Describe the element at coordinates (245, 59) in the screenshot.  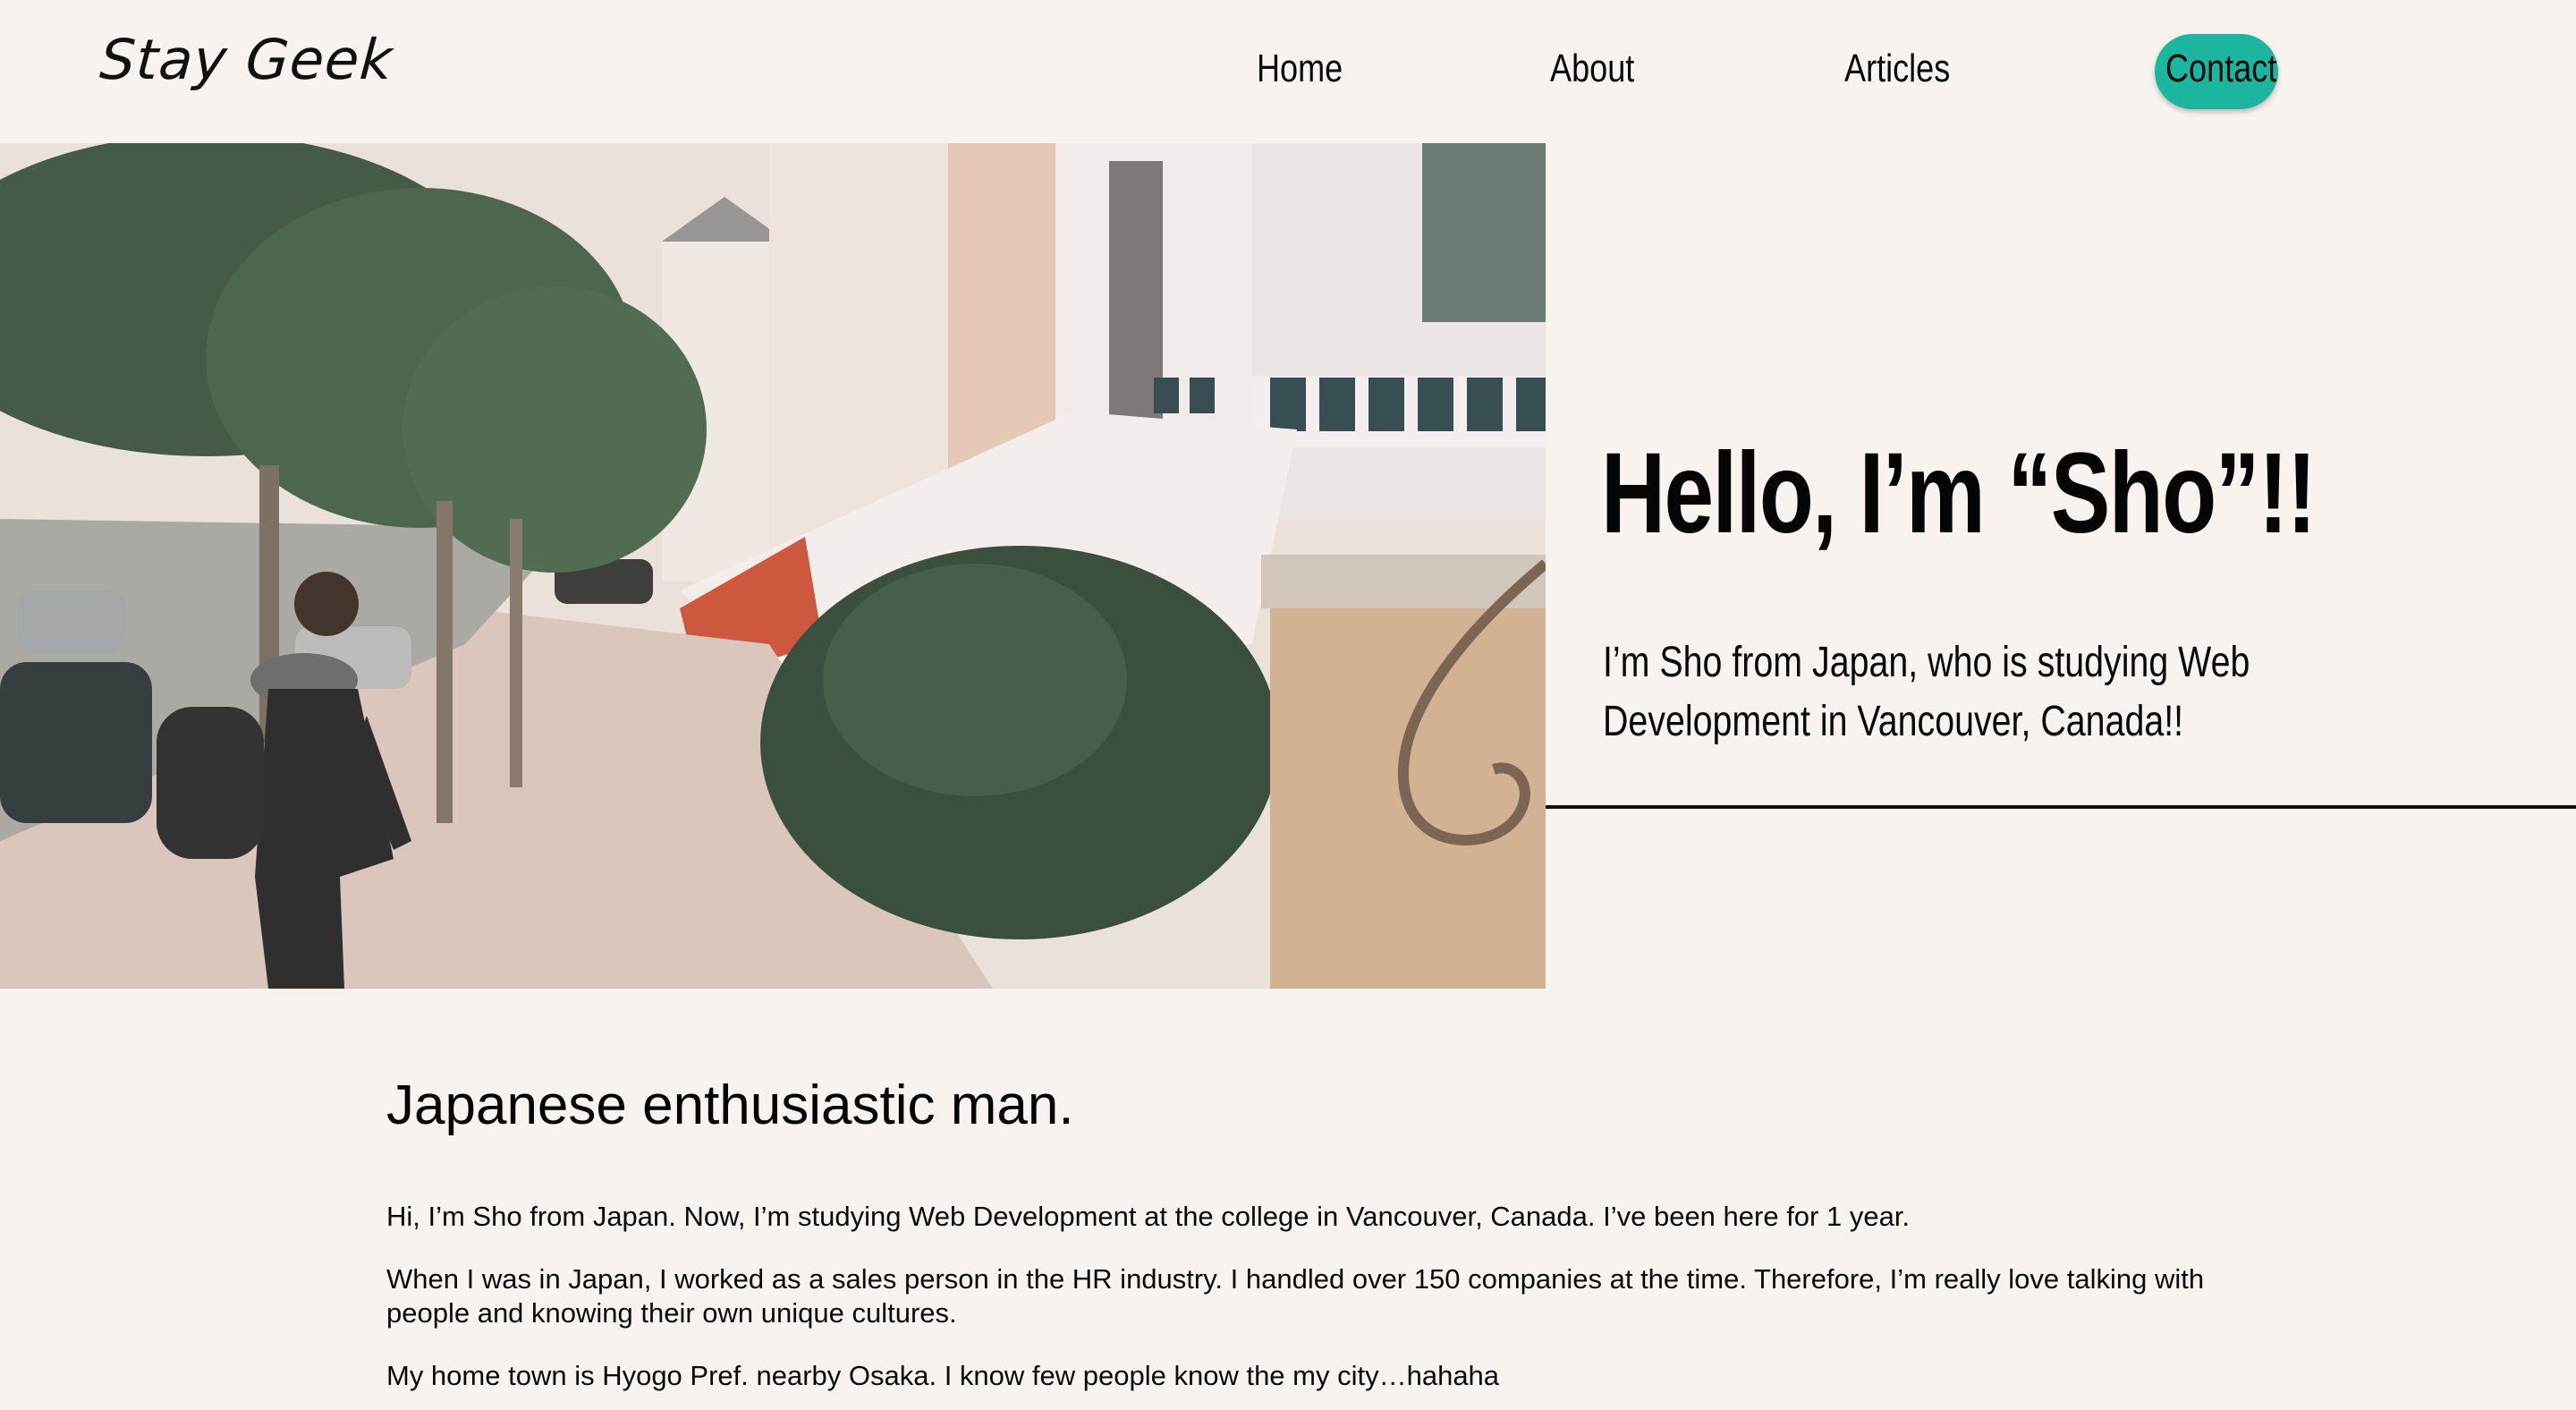
I see `site-logo: Stay Geek` at that location.